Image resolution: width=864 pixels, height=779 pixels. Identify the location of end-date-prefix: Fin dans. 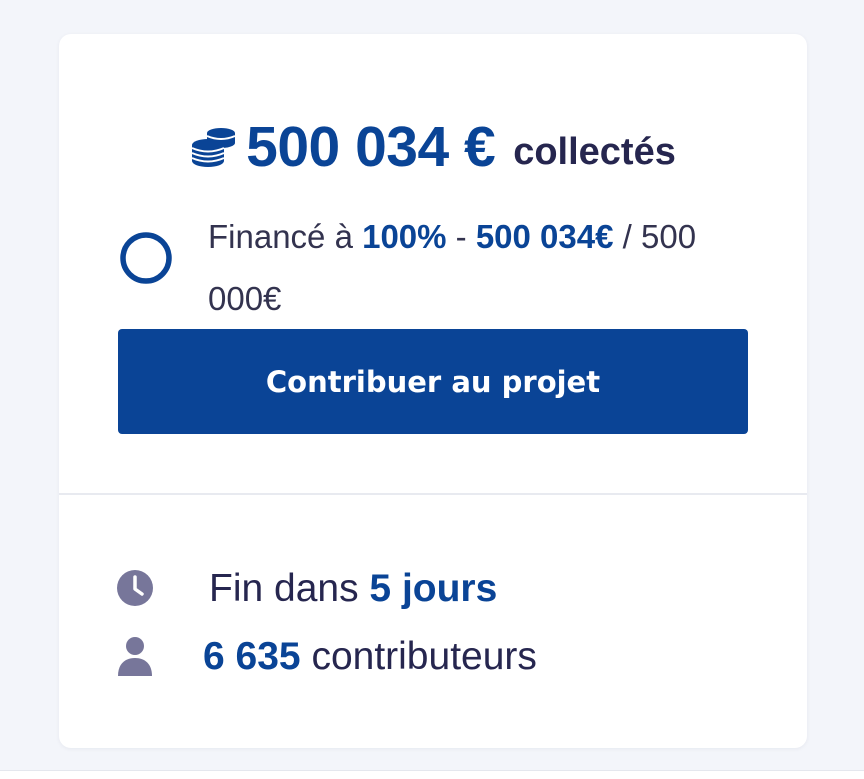
(289, 588).